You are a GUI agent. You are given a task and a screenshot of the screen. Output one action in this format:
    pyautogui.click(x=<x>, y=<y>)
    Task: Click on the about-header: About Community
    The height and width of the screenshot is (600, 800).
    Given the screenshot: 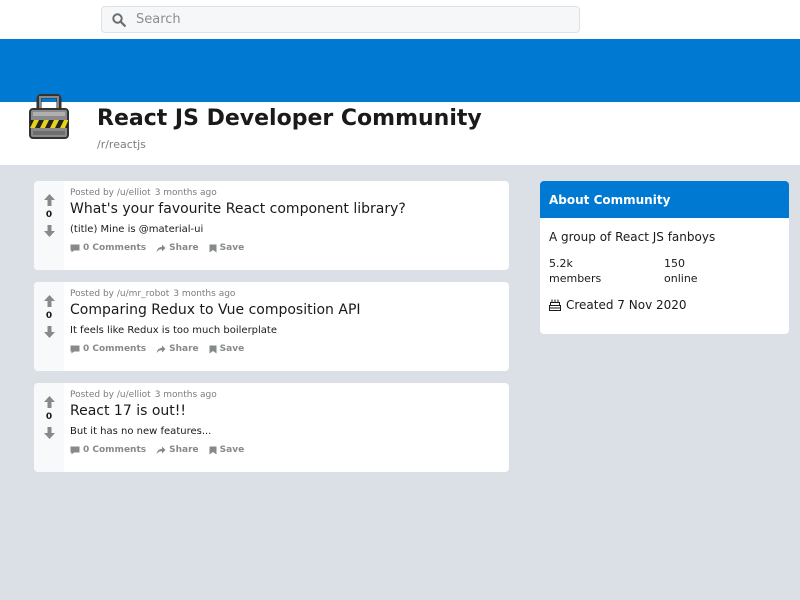 What is the action you would take?
    pyautogui.click(x=664, y=199)
    